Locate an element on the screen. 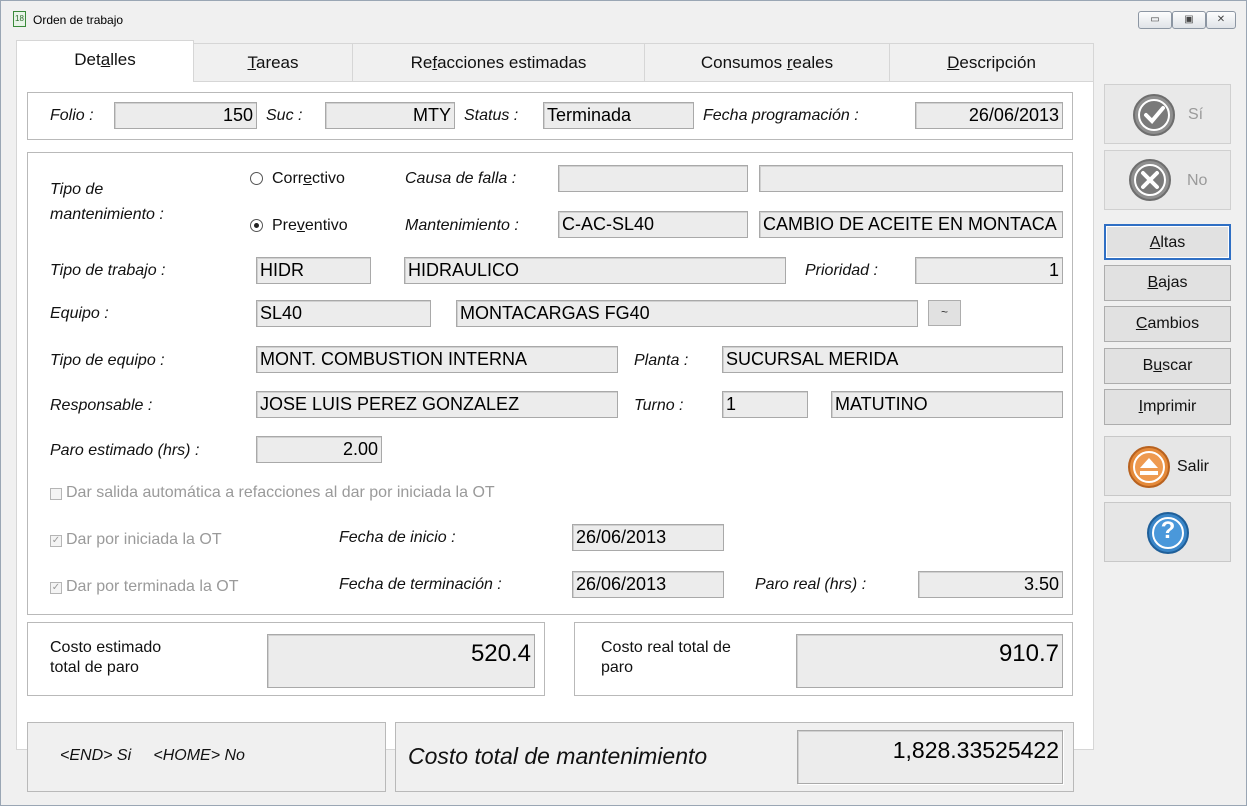 The height and width of the screenshot is (806, 1247). preventivo-label: Preventivo is located at coordinates (310, 226).